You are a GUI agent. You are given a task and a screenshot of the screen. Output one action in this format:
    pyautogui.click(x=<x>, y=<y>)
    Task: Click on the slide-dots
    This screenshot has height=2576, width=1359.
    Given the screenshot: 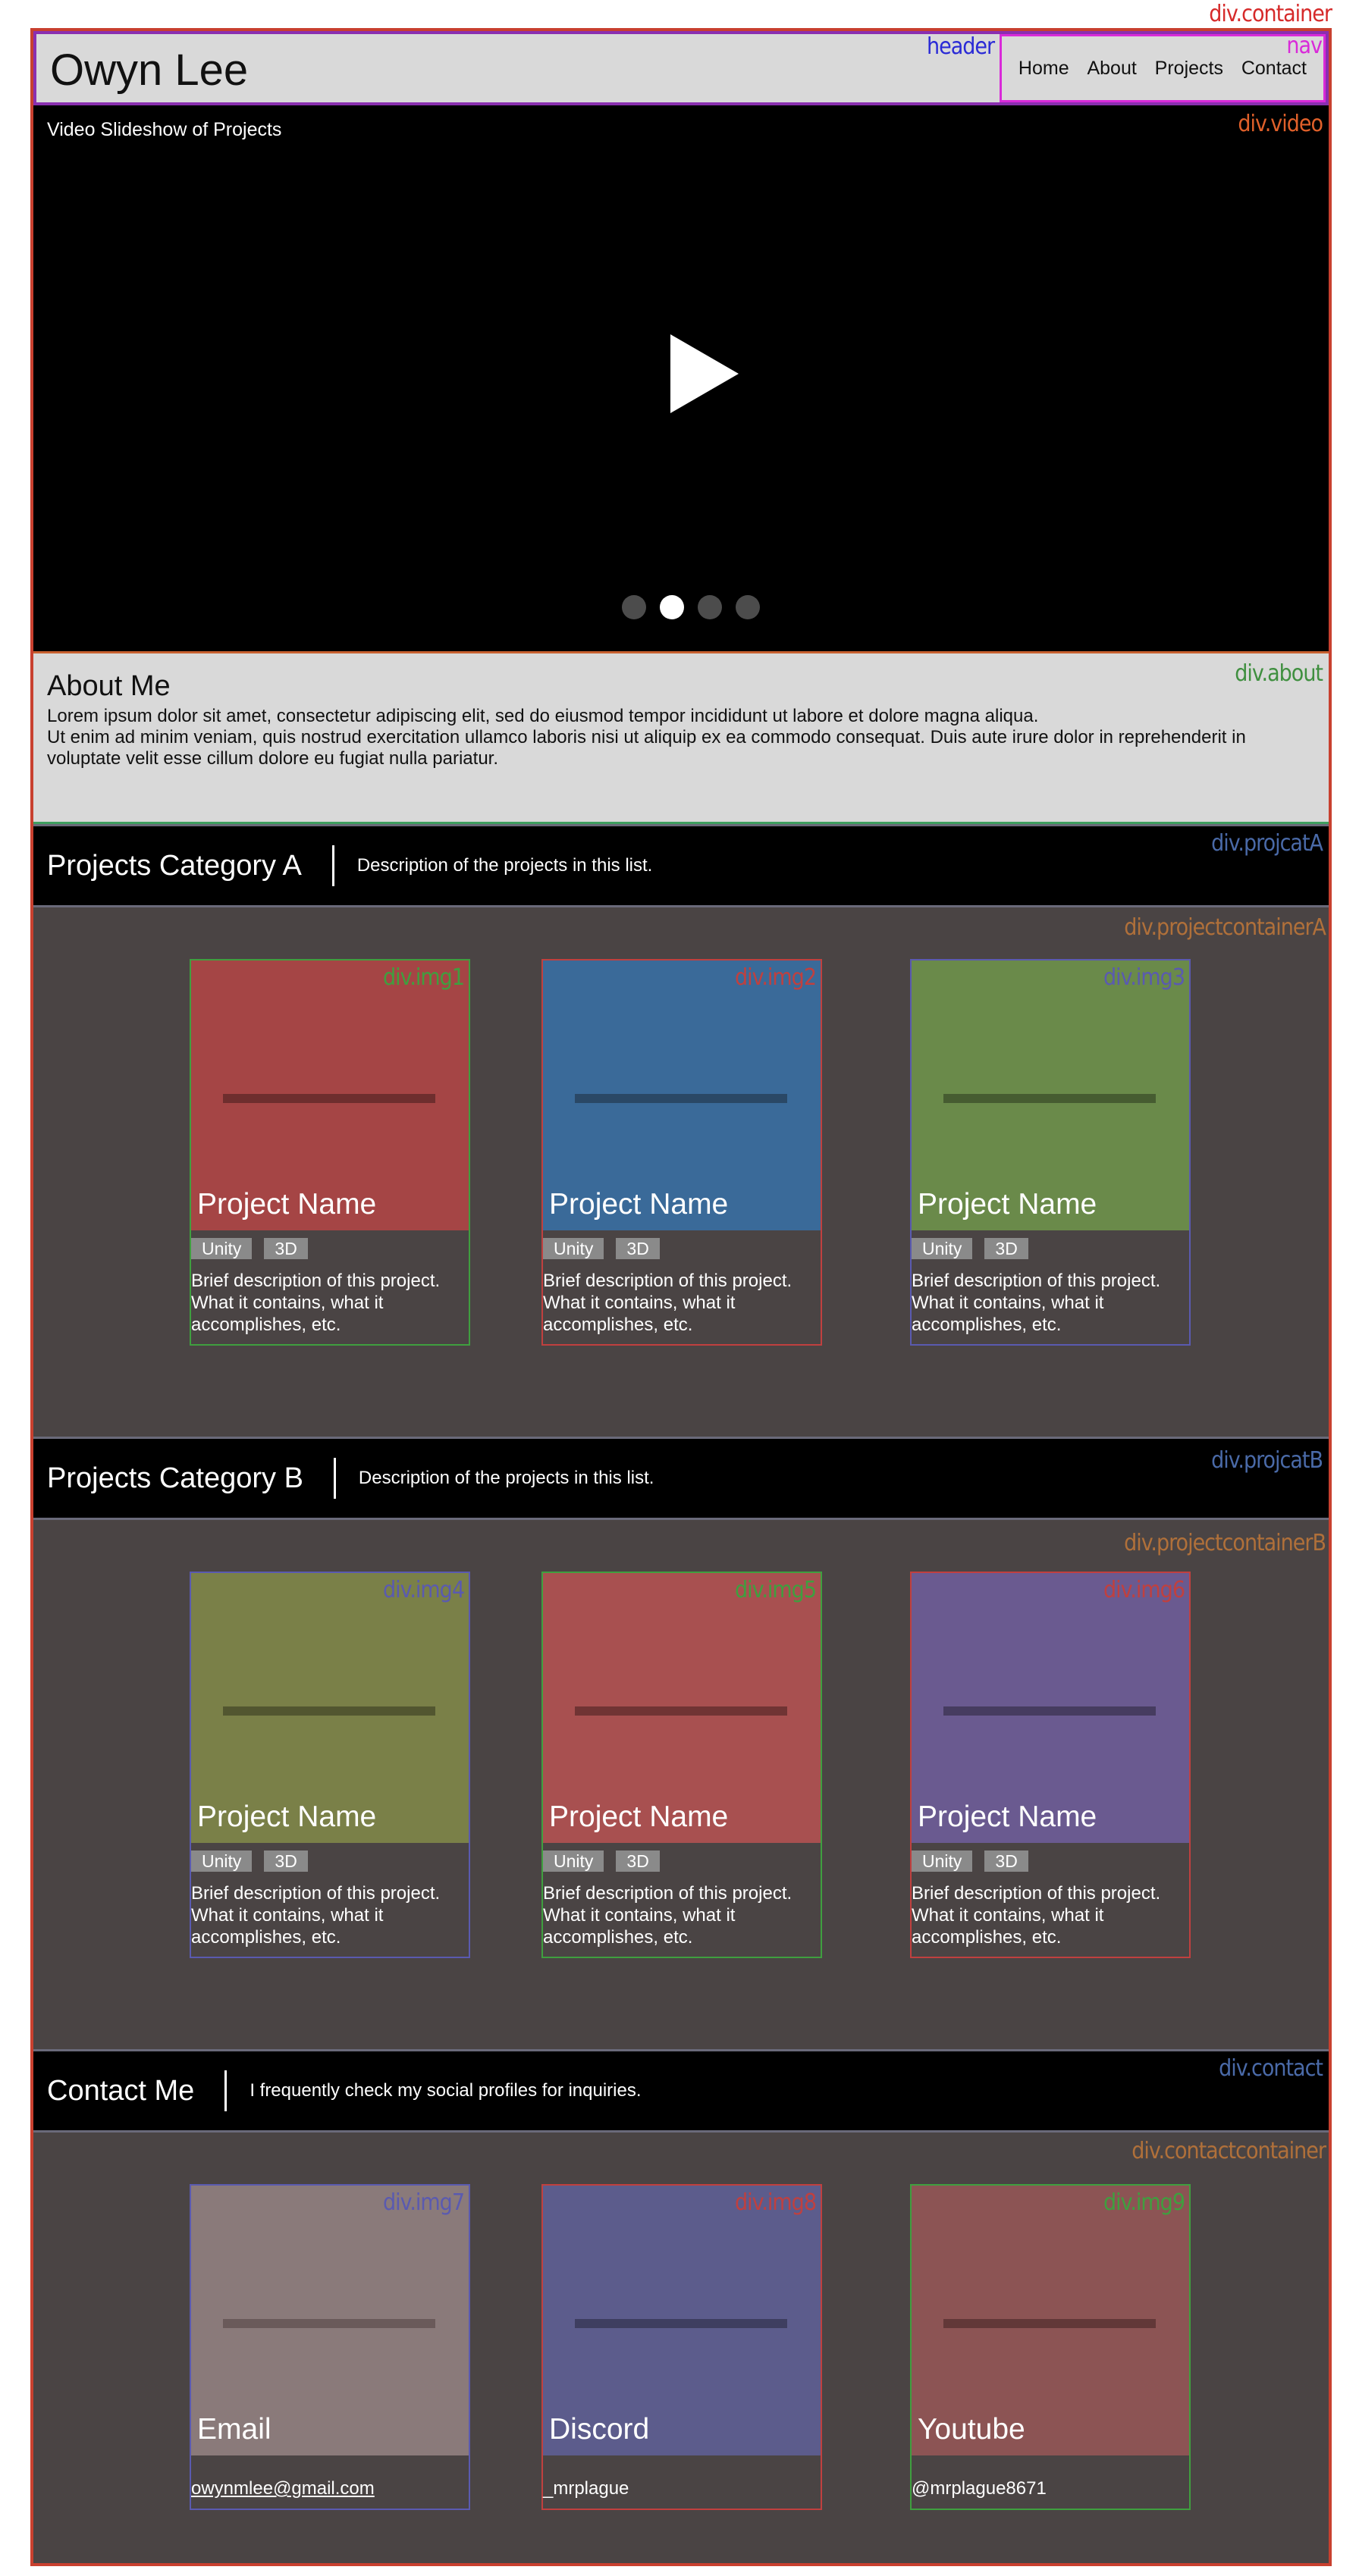 What is the action you would take?
    pyautogui.click(x=691, y=607)
    